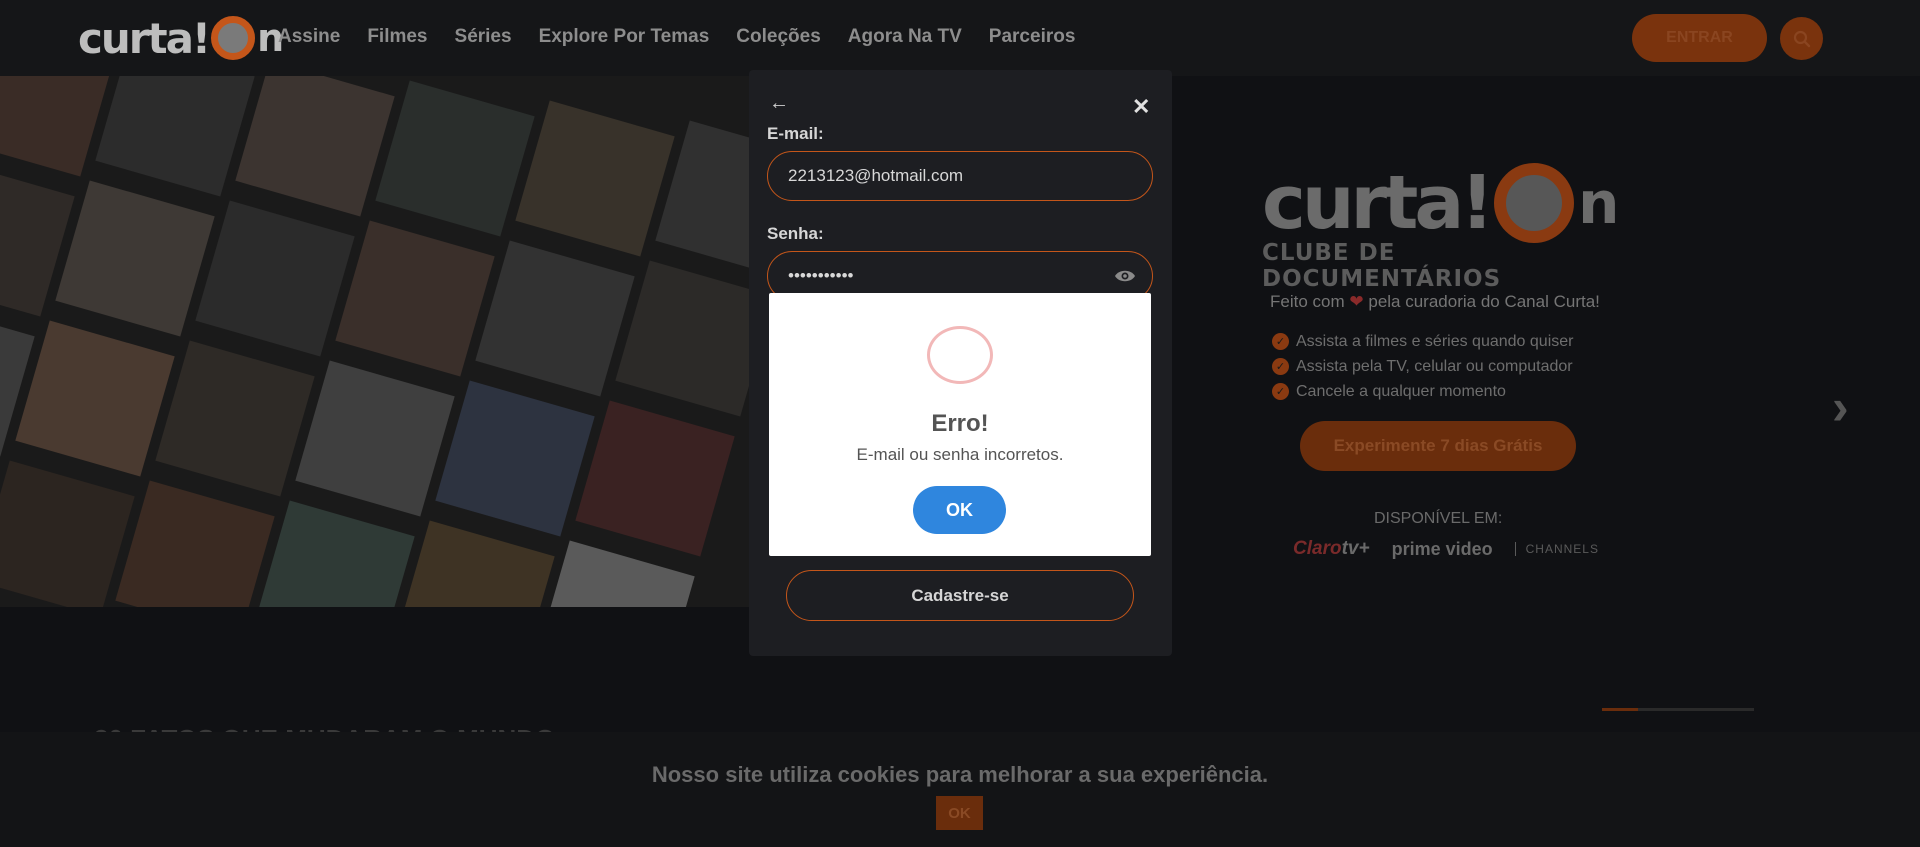 This screenshot has width=1920, height=847. I want to click on promo-subtitle: CLUBE DE DOCUMENTÁRIOS, so click(1382, 266).